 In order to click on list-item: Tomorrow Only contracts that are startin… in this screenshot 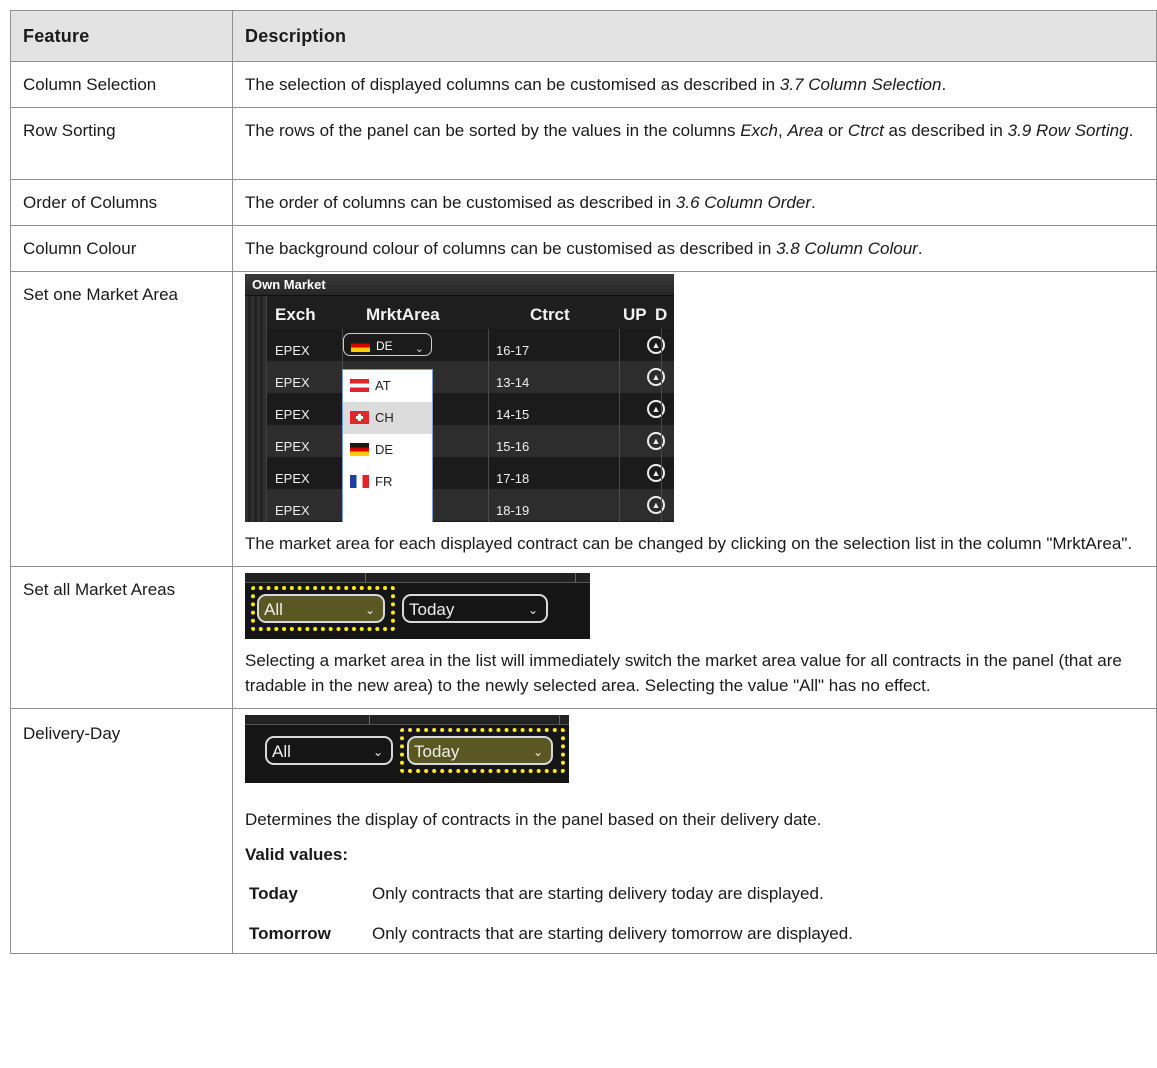, I will do `click(694, 933)`.